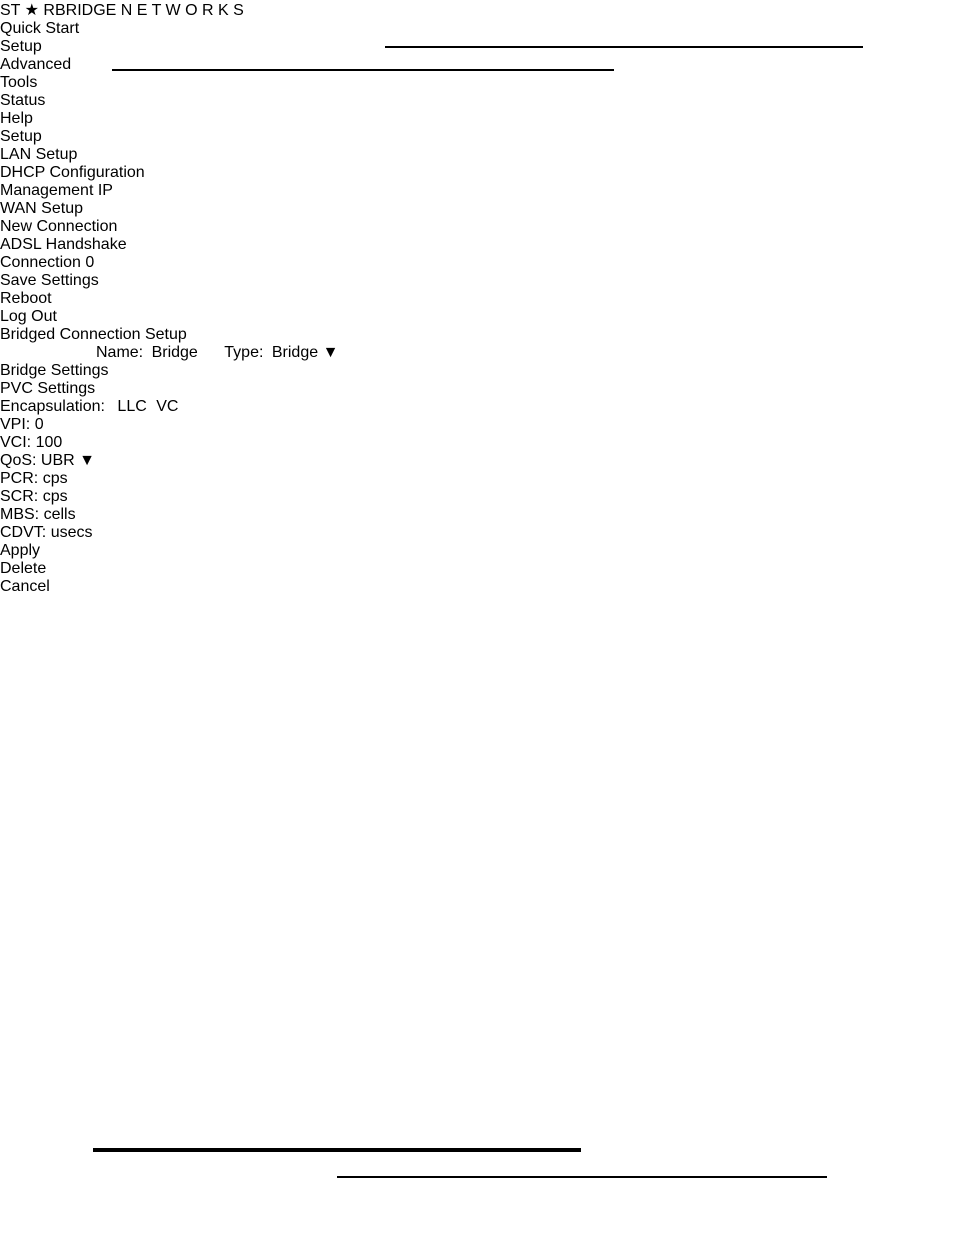 This screenshot has height=1235, width=954. What do you see at coordinates (363, 70) in the screenshot?
I see `header-rule-left` at bounding box center [363, 70].